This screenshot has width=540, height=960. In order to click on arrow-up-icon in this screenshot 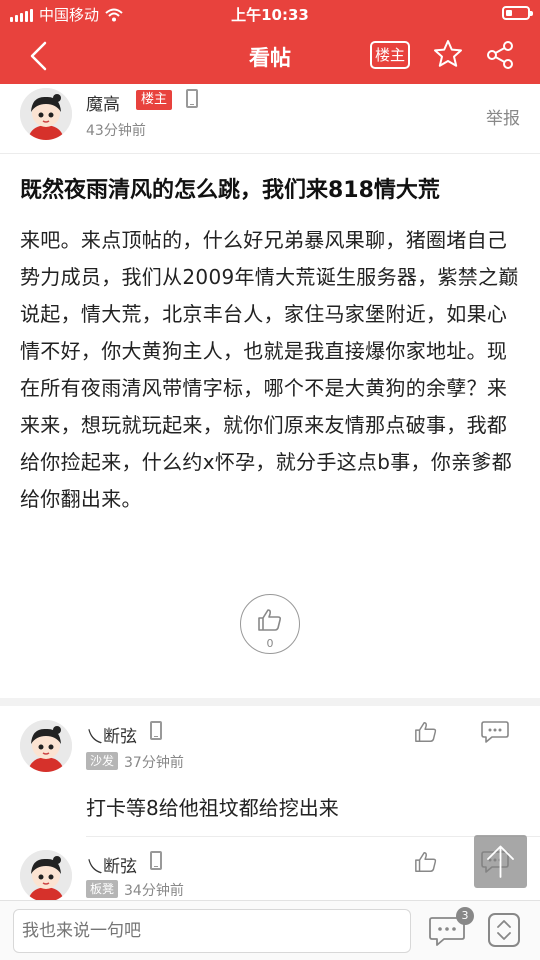, I will do `click(500, 861)`.